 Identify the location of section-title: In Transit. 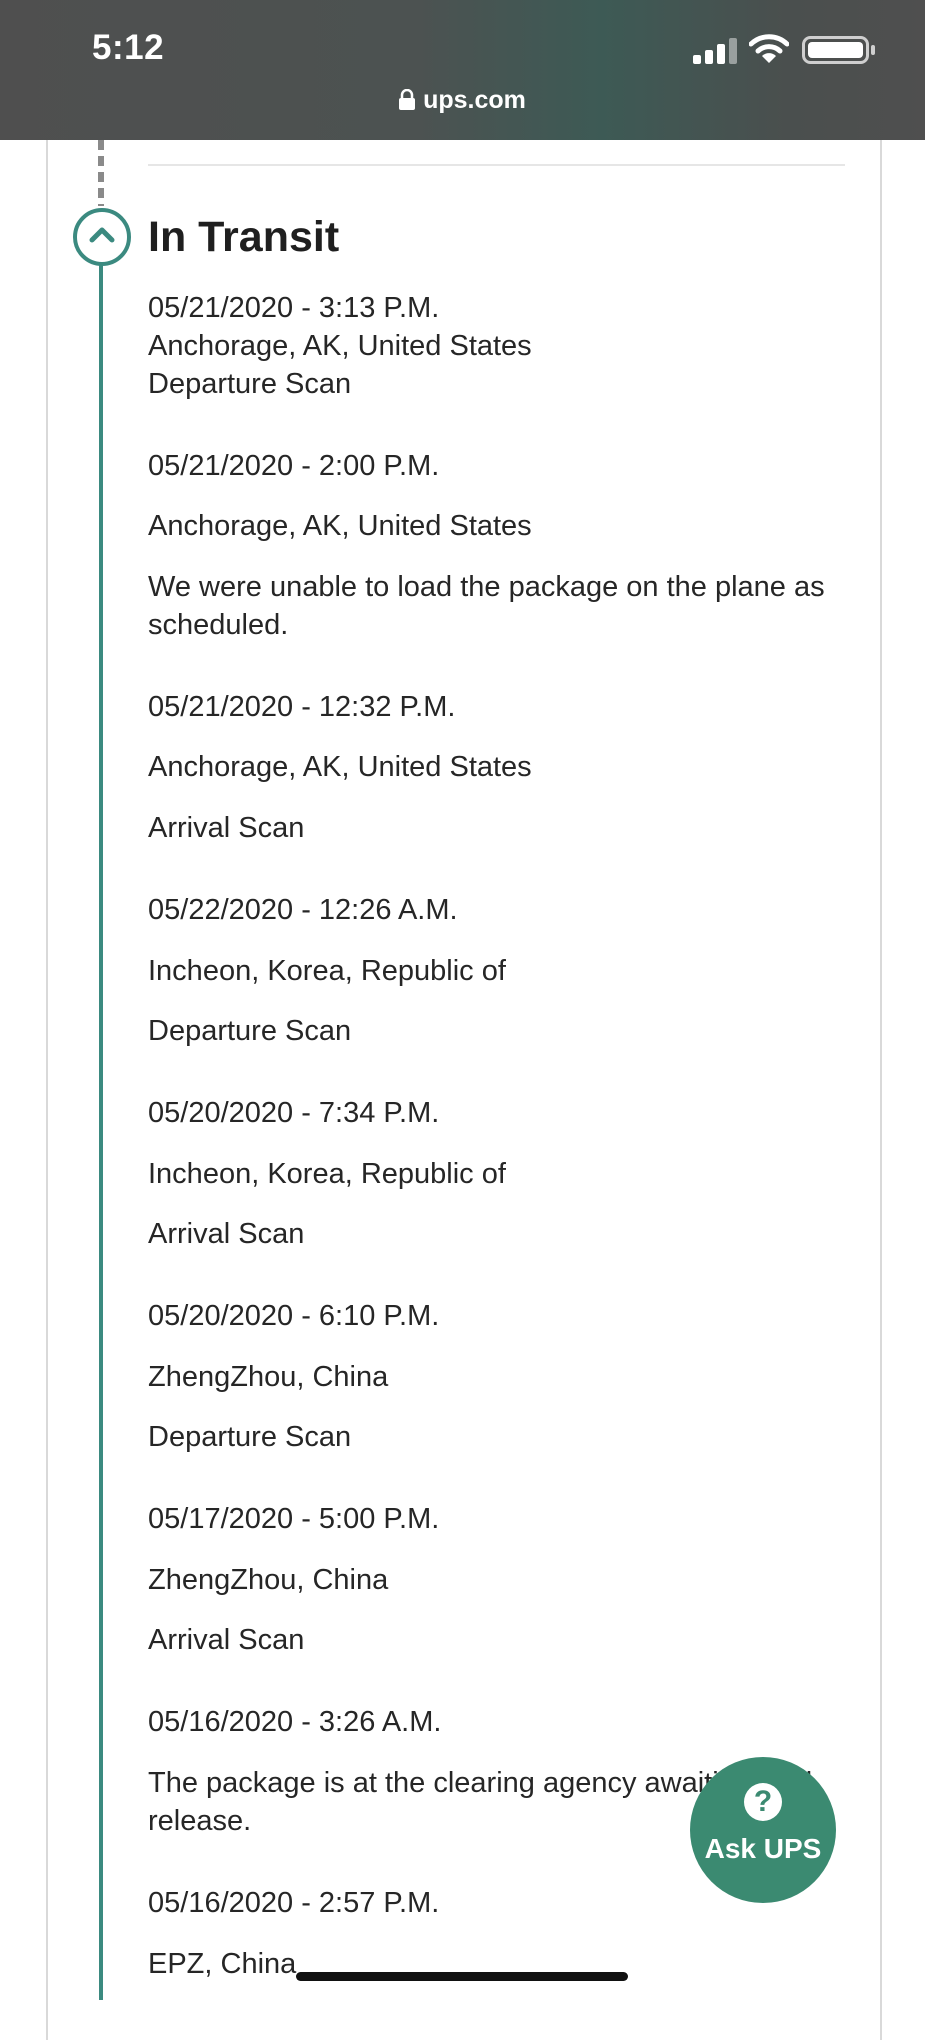
(244, 237).